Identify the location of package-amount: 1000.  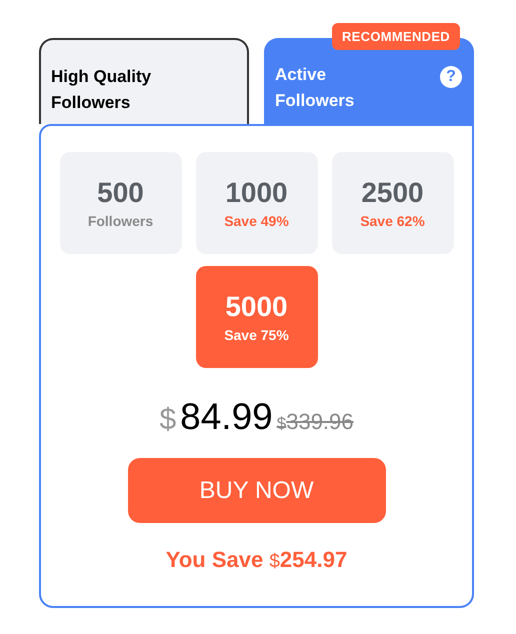
(256, 193).